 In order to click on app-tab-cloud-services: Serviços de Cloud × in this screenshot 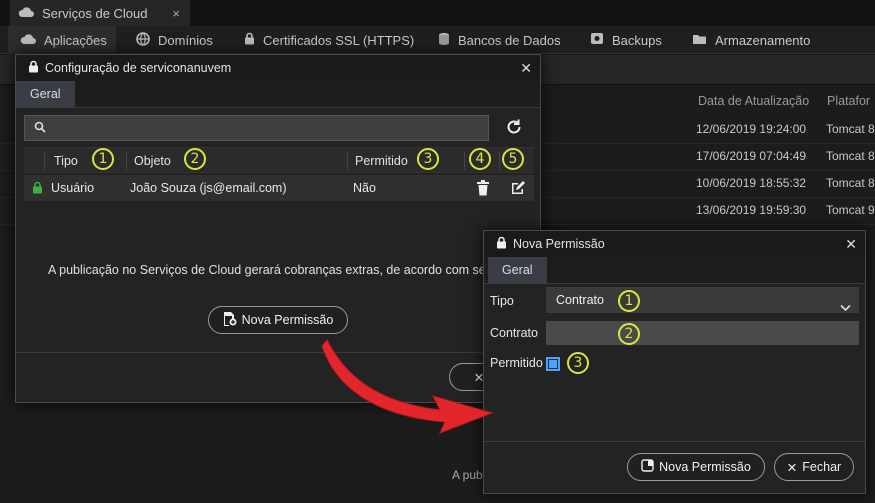, I will do `click(100, 13)`.